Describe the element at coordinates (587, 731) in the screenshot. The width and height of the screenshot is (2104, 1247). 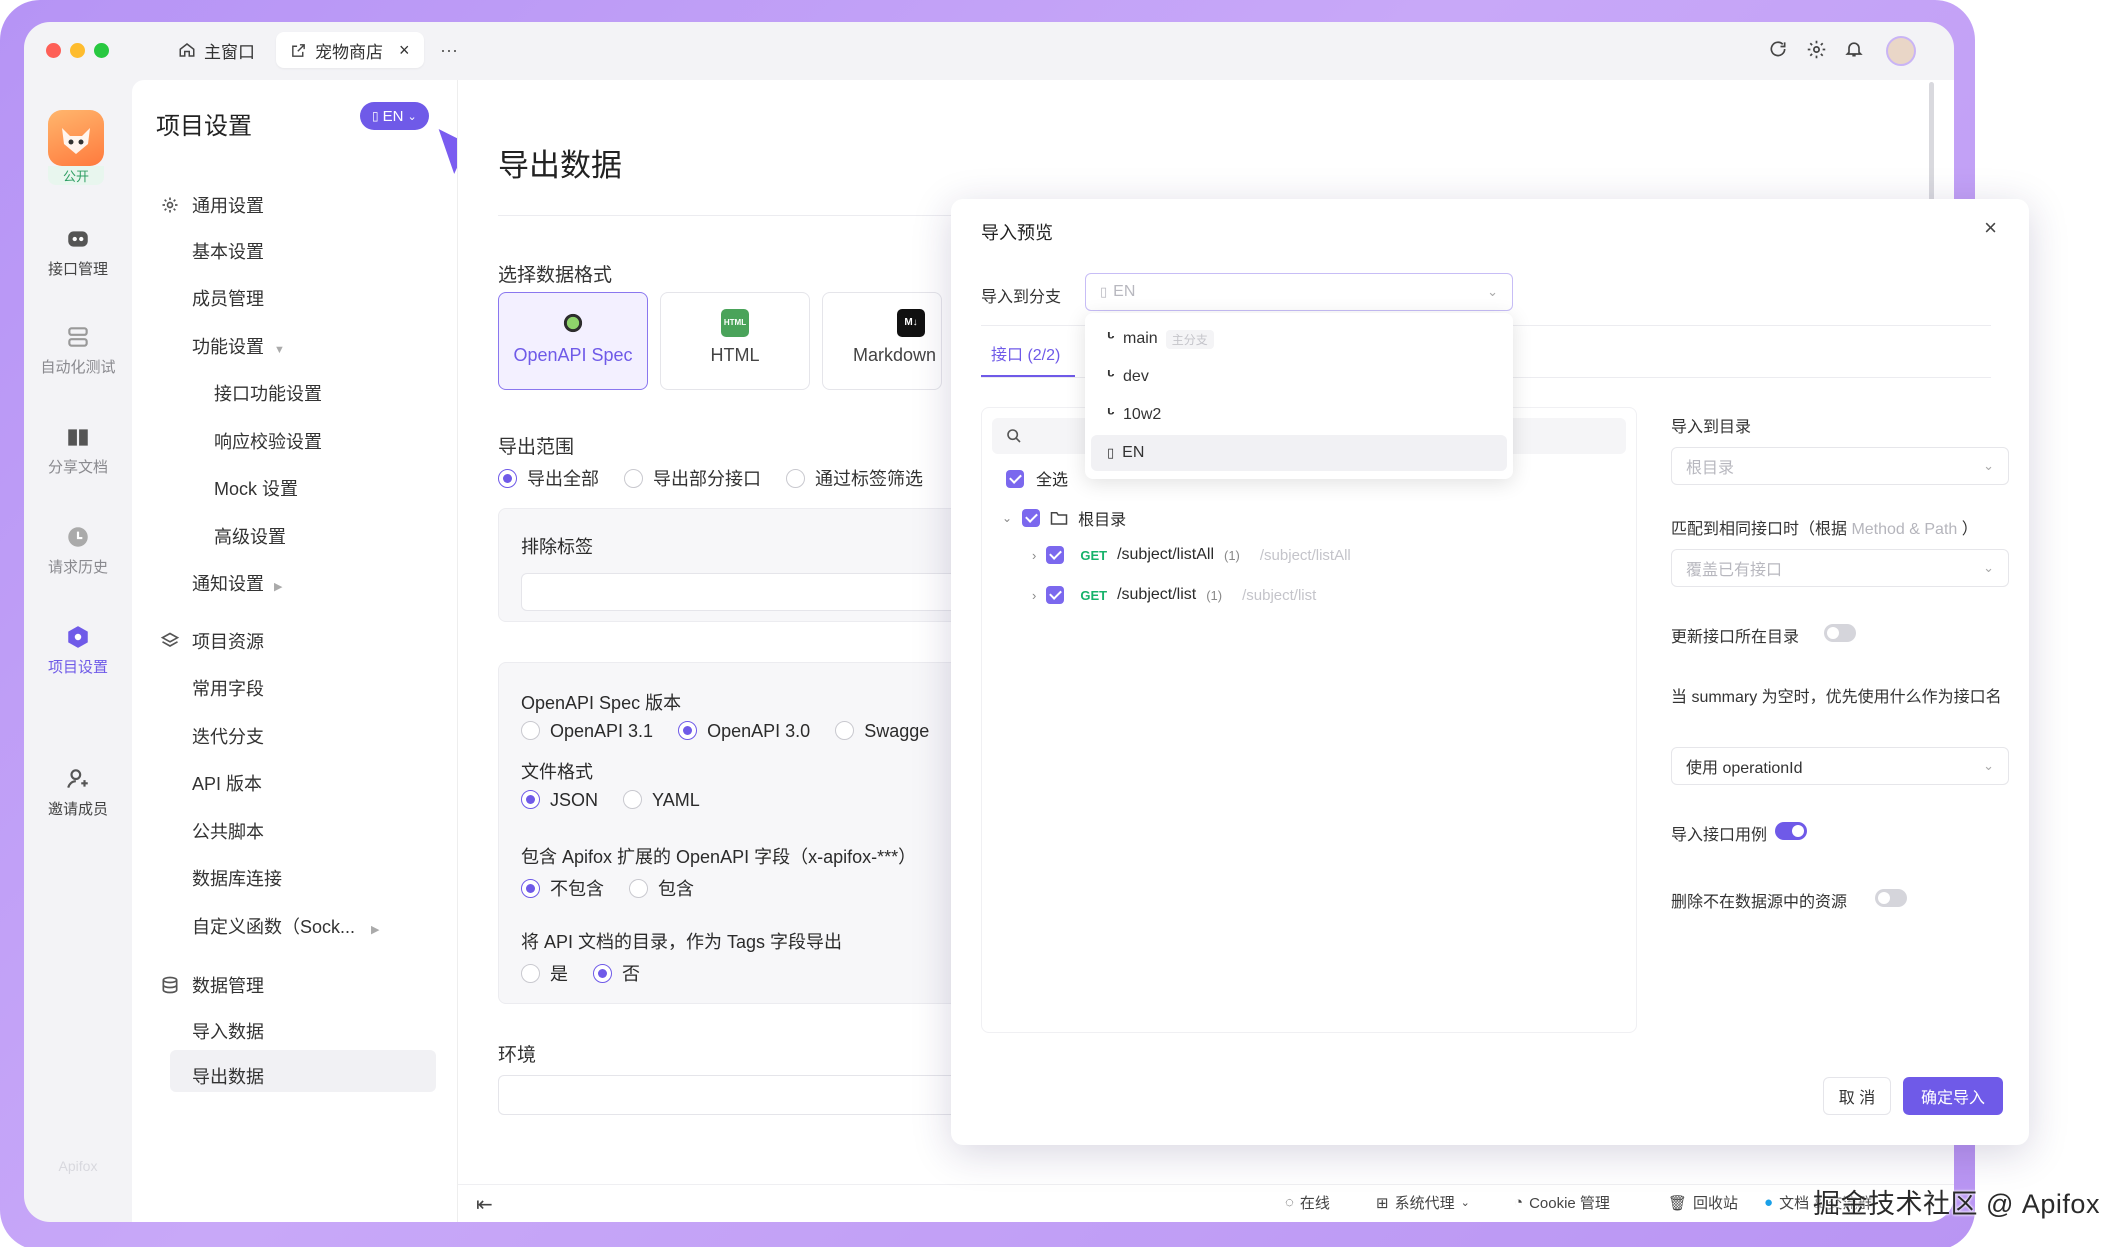
I see `spec-31: OpenAPI 3.1` at that location.